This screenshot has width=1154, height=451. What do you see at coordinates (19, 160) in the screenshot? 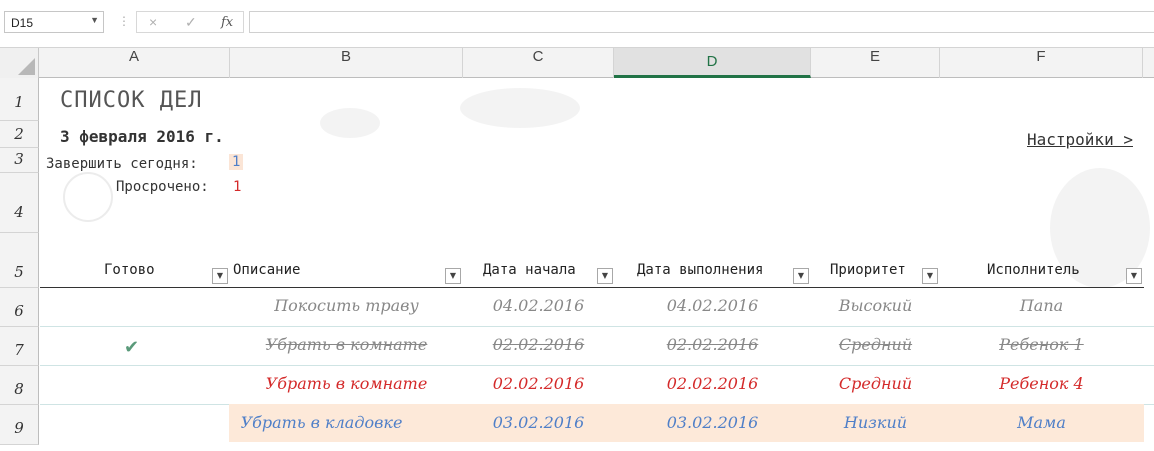
I see `row-header-3: 3` at bounding box center [19, 160].